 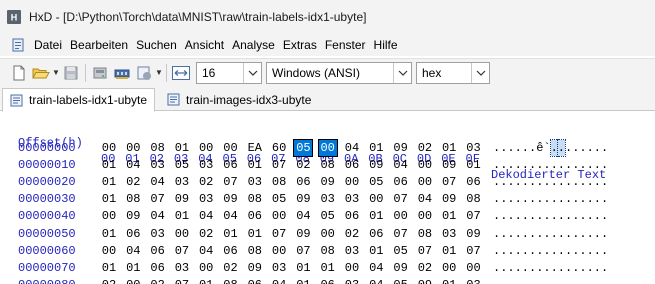 What do you see at coordinates (100, 73) in the screenshot?
I see `open-disk-icon` at bounding box center [100, 73].